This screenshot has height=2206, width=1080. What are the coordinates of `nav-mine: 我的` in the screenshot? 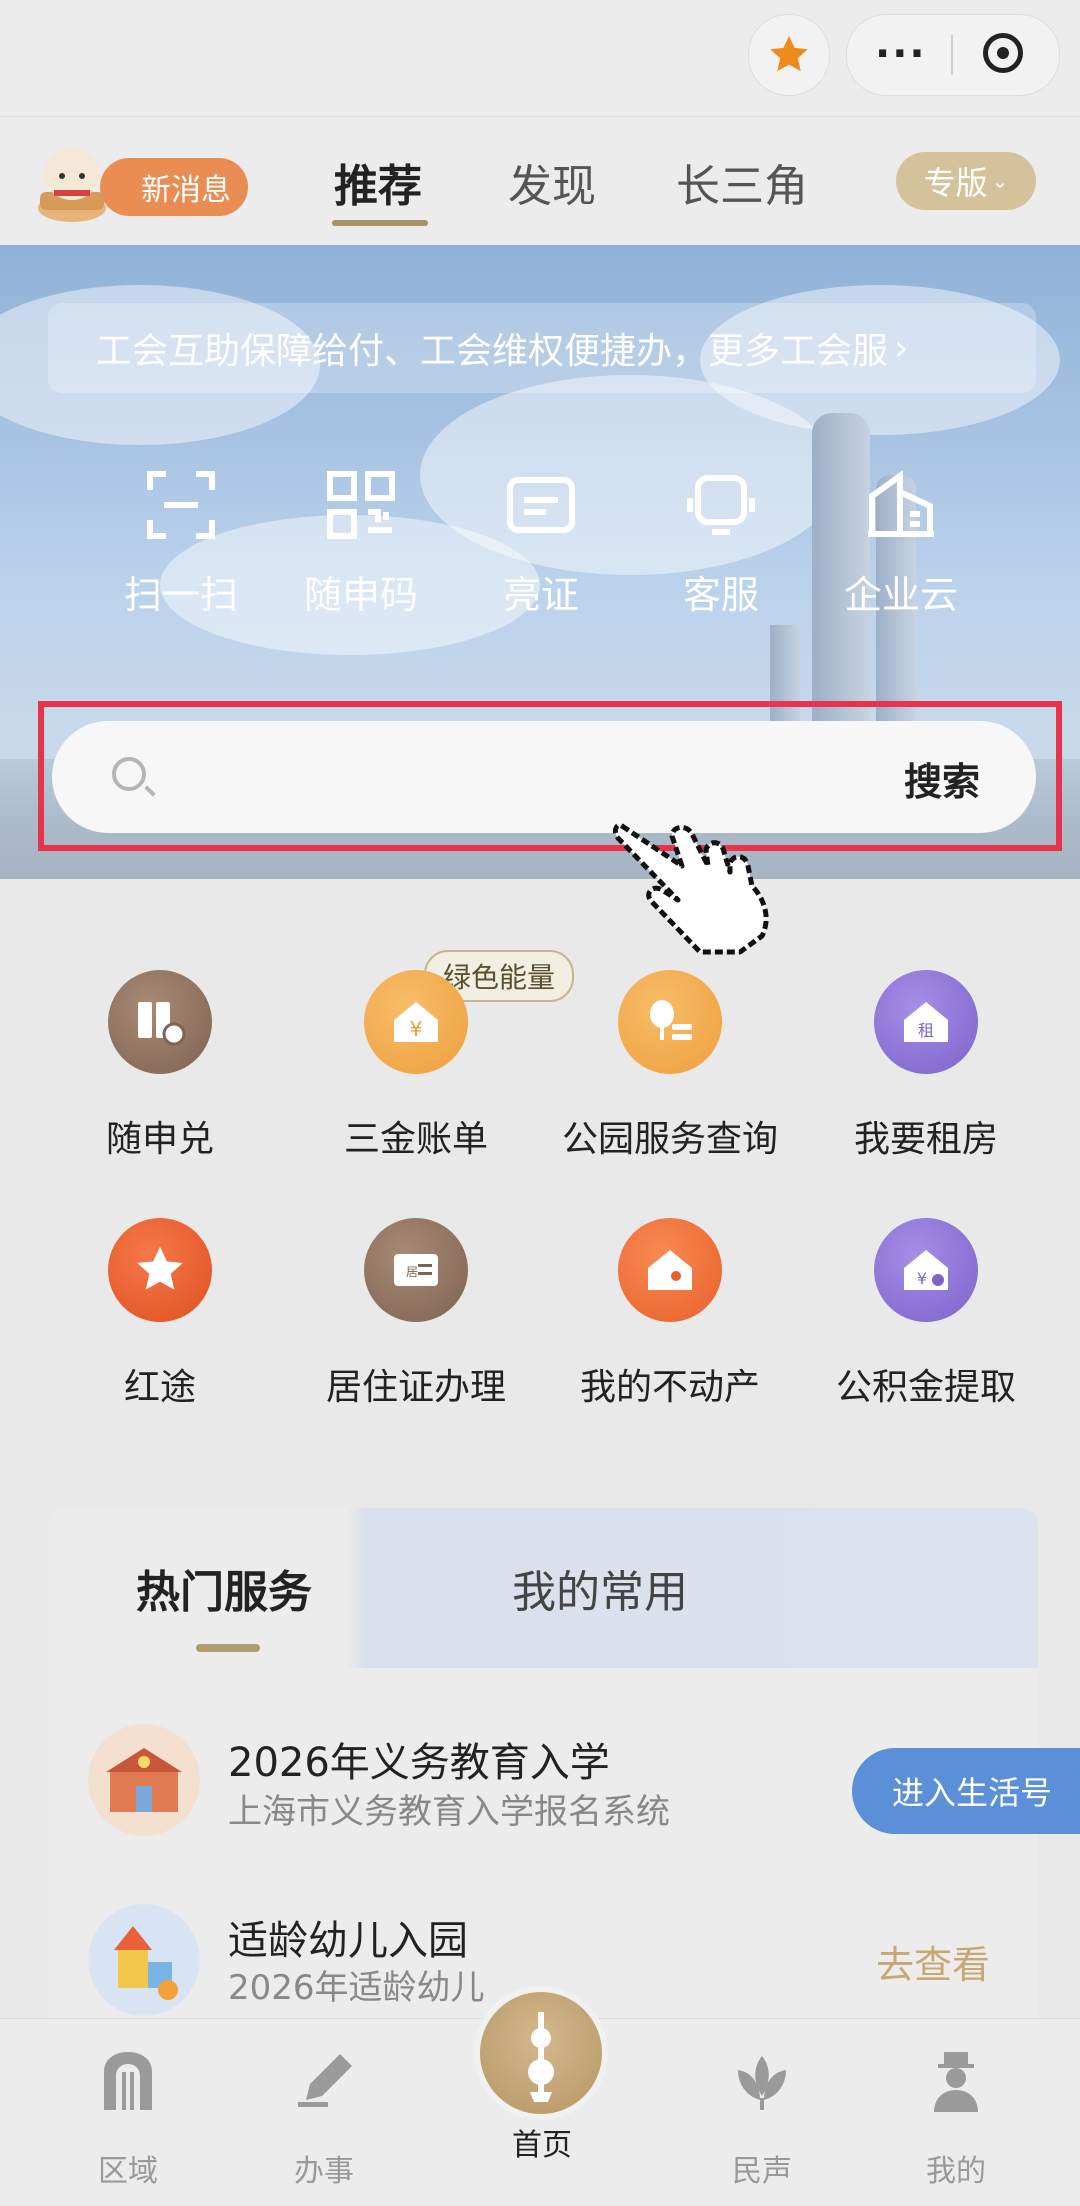 It's located at (956, 2120).